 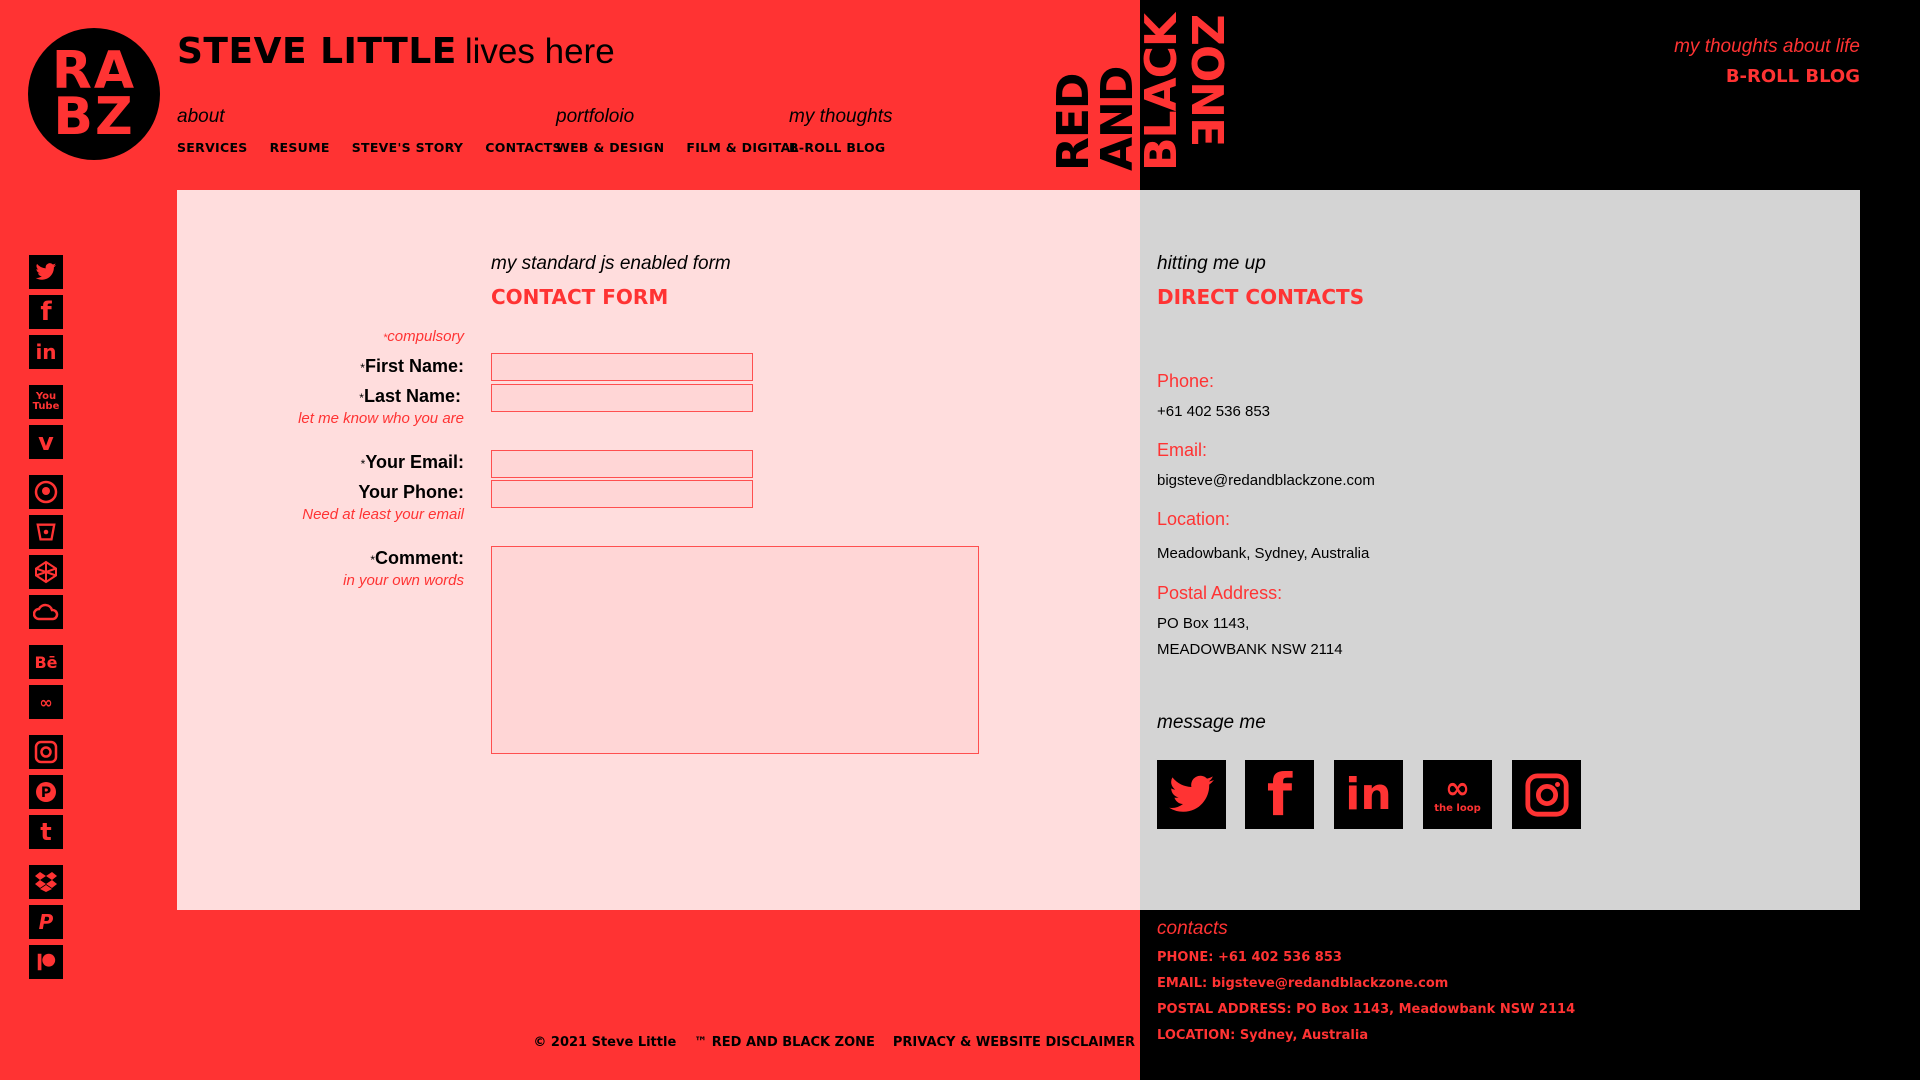 I want to click on bitbucket-icon, so click(x=46, y=532).